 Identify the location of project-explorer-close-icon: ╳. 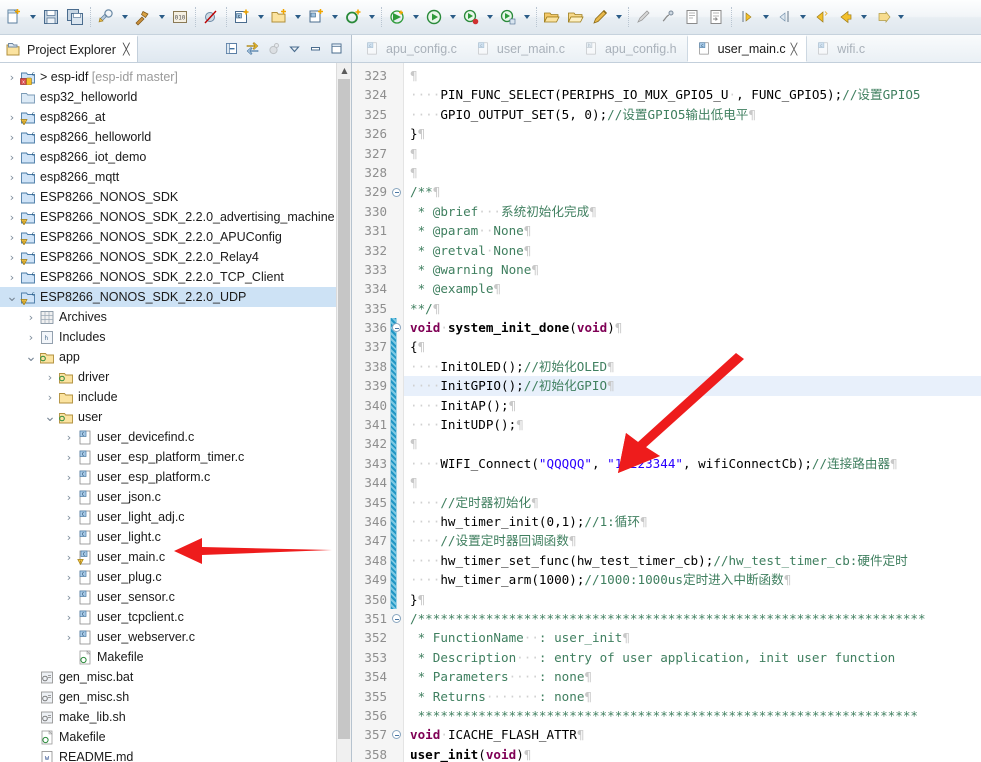
(126, 49).